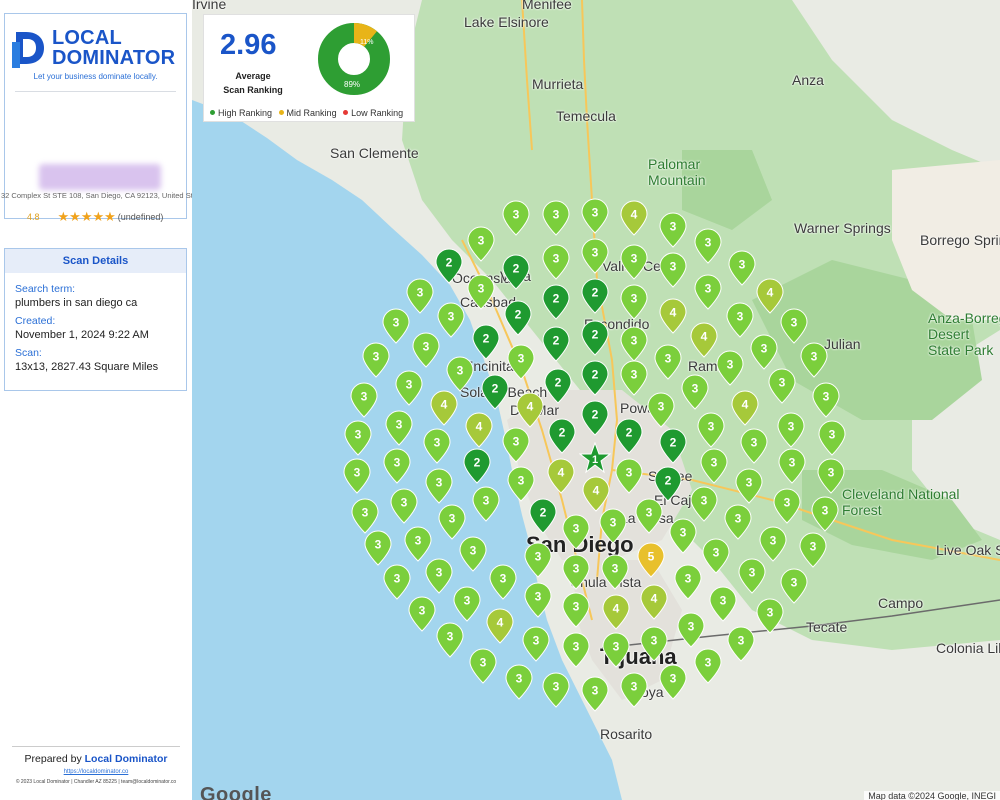 The image size is (1000, 800). What do you see at coordinates (651, 560) in the screenshot?
I see `rank-pin: 5` at bounding box center [651, 560].